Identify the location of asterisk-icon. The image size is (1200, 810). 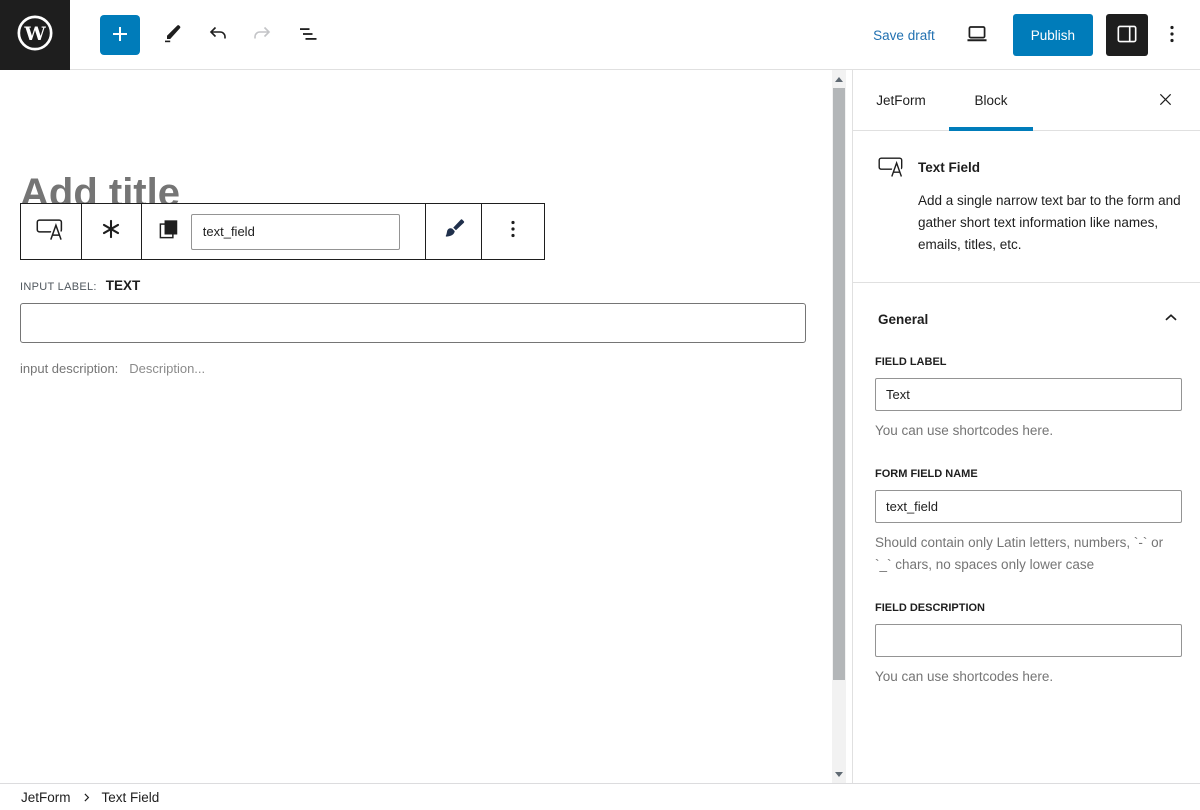
(111, 231).